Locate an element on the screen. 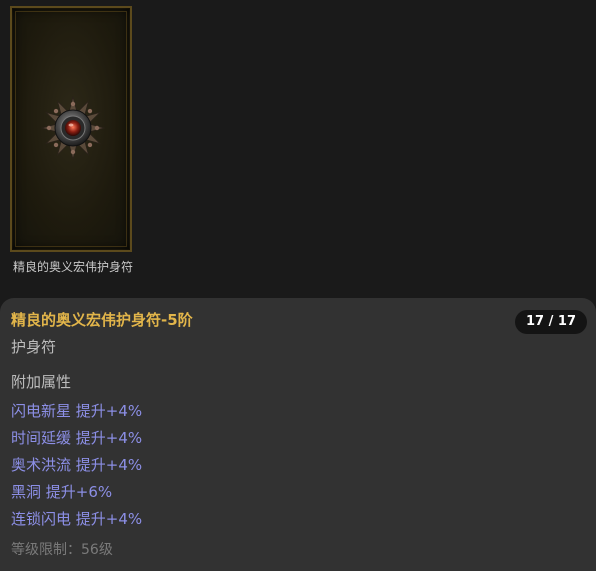  item-frame is located at coordinates (71, 129).